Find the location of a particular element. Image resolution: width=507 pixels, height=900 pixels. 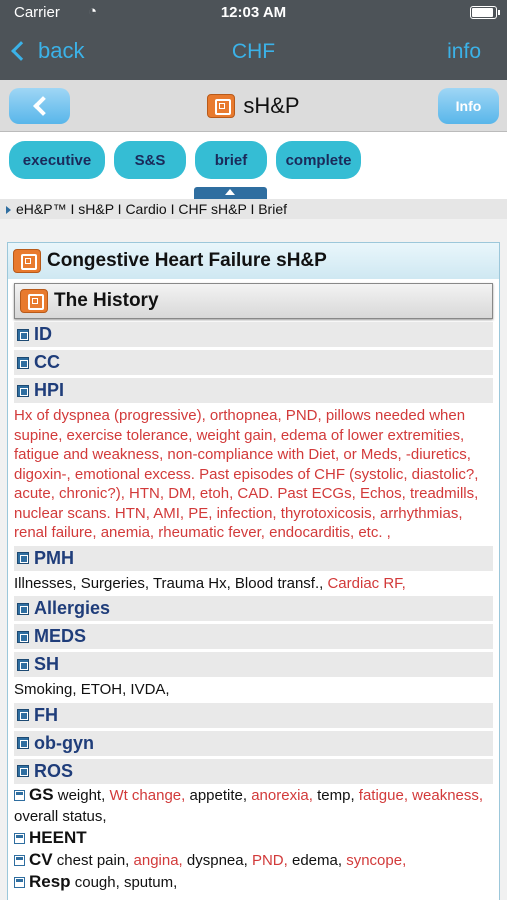

toolbar-title: sH&P is located at coordinates (253, 106).